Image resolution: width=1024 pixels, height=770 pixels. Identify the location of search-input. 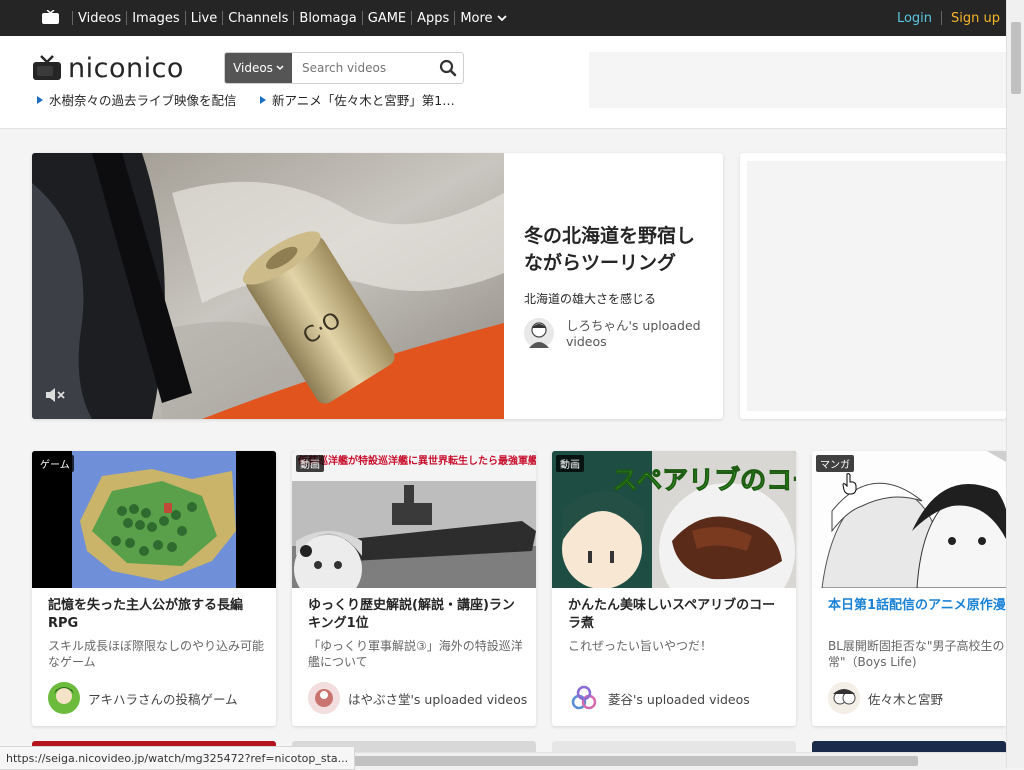
(362, 68).